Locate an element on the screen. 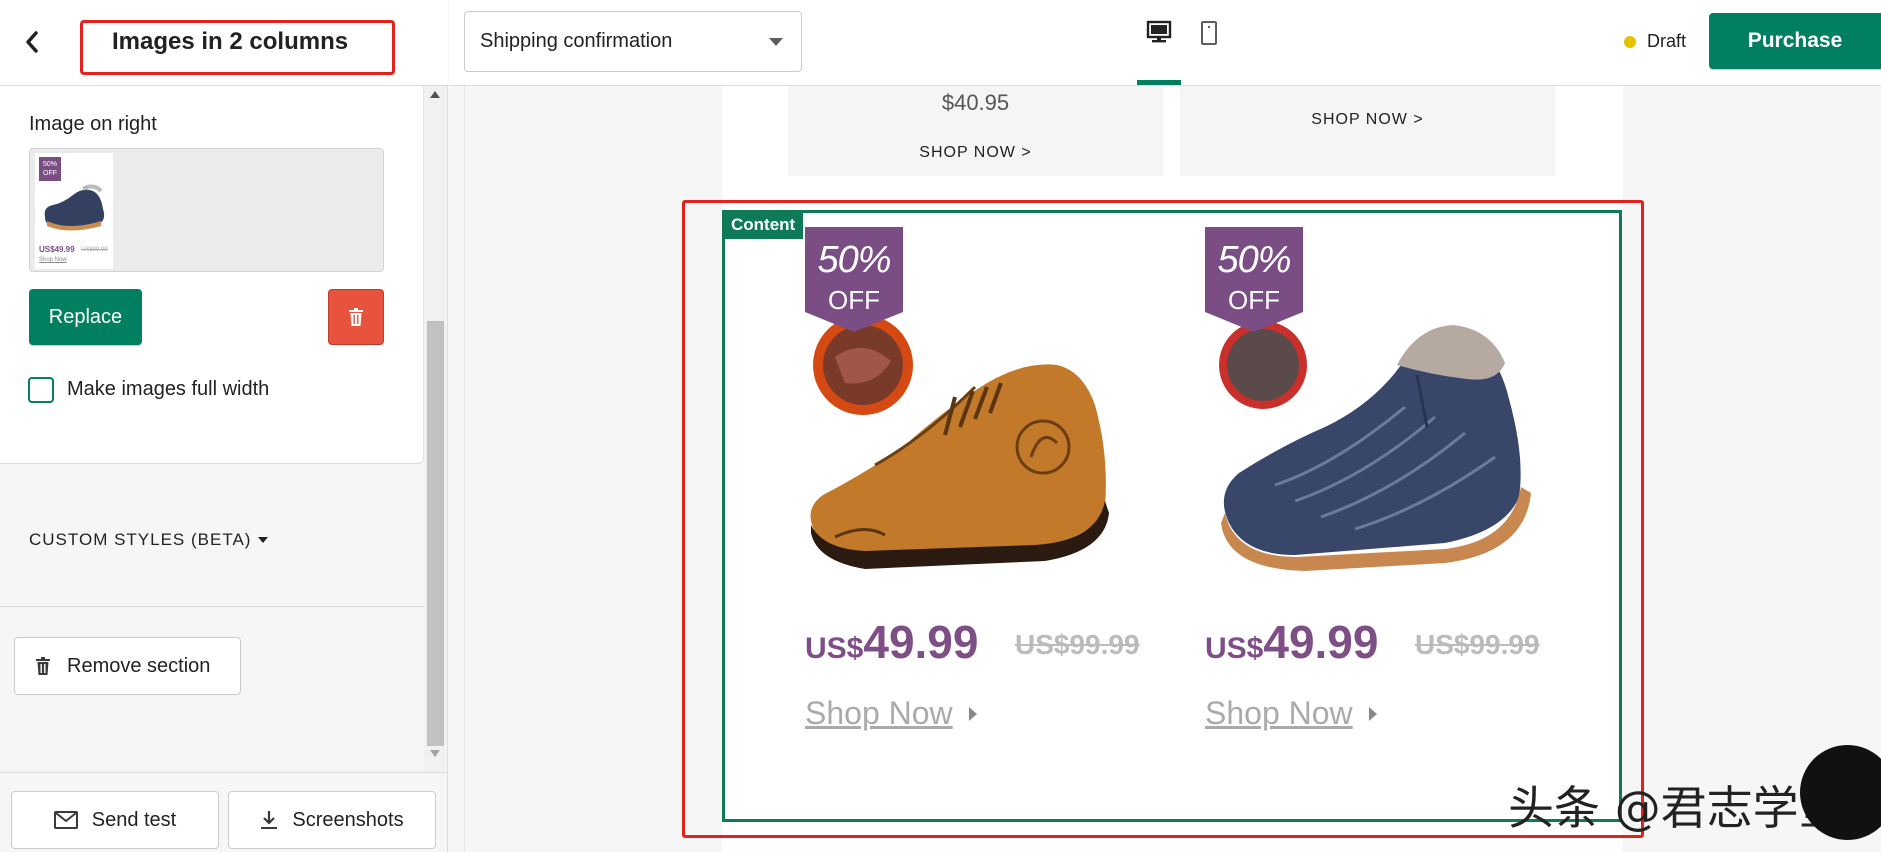 This screenshot has height=852, width=1881. envelope-icon is located at coordinates (65, 820).